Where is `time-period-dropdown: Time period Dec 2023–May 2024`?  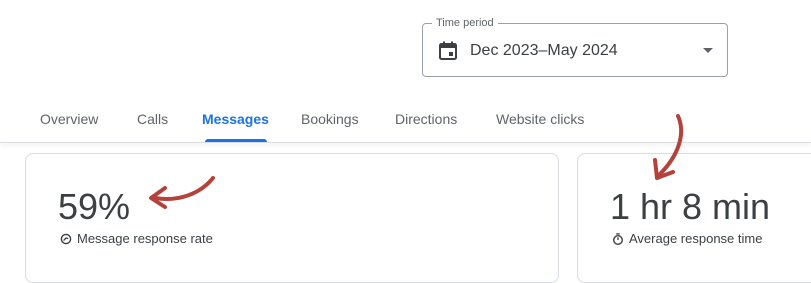 time-period-dropdown: Time period Dec 2023–May 2024 is located at coordinates (575, 46).